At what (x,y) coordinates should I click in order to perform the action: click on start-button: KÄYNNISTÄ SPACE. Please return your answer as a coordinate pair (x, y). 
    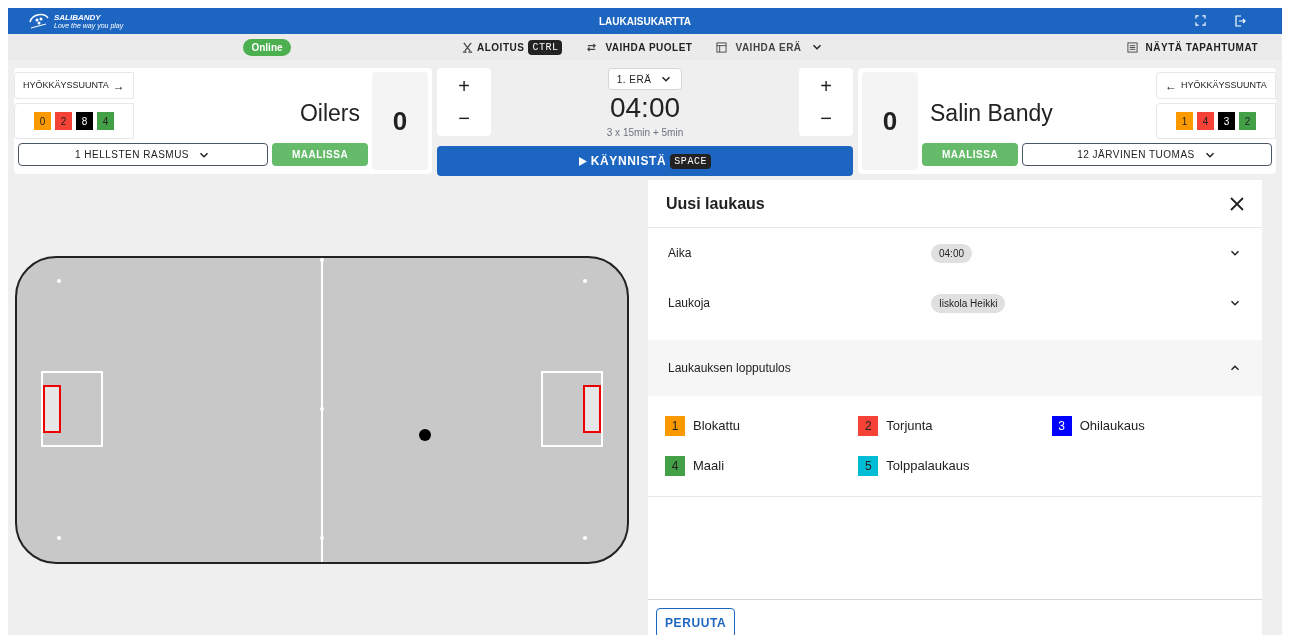
    Looking at the image, I should click on (645, 161).